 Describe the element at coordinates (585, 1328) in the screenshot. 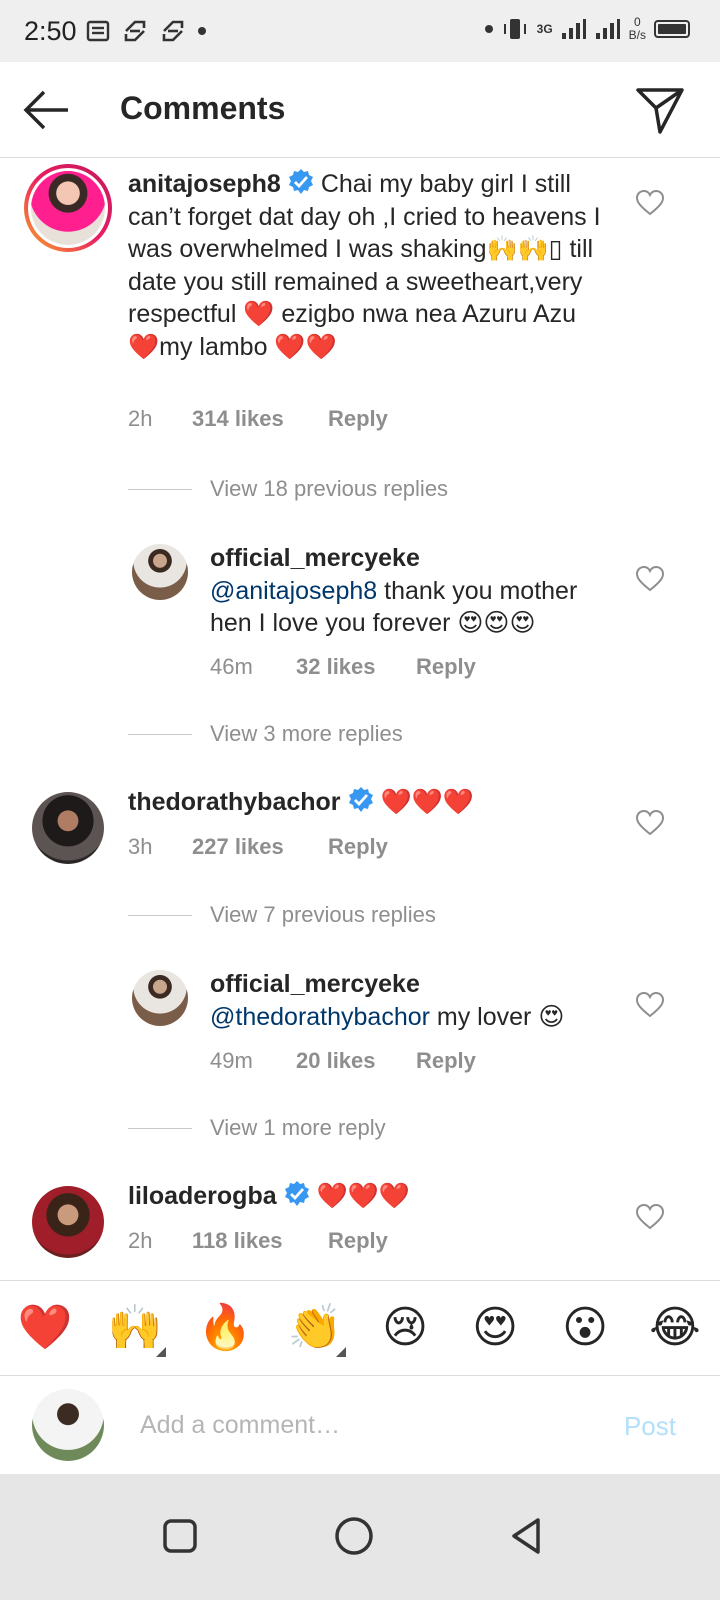

I see `emoji-surprised-button: 😮` at that location.